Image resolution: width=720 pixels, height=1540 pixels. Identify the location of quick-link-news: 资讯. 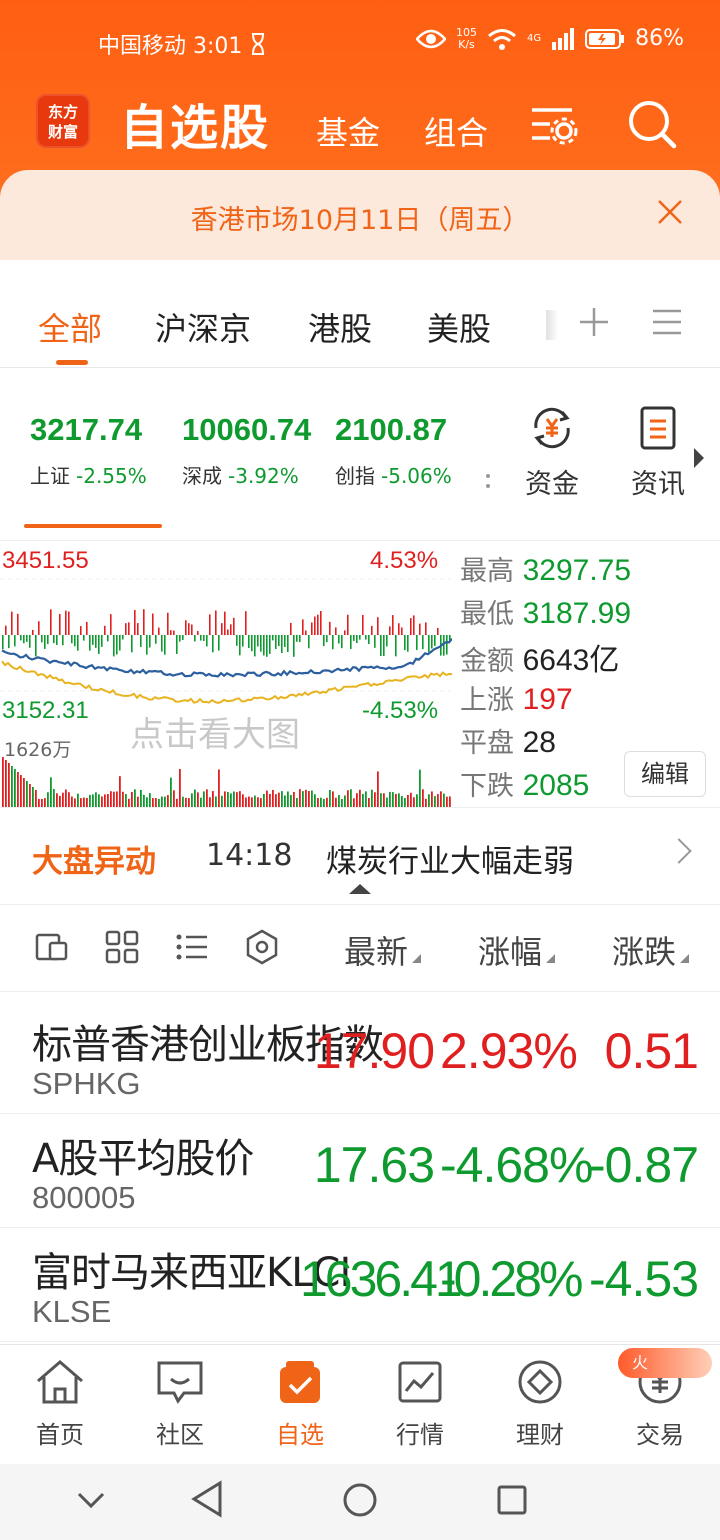
(658, 452).